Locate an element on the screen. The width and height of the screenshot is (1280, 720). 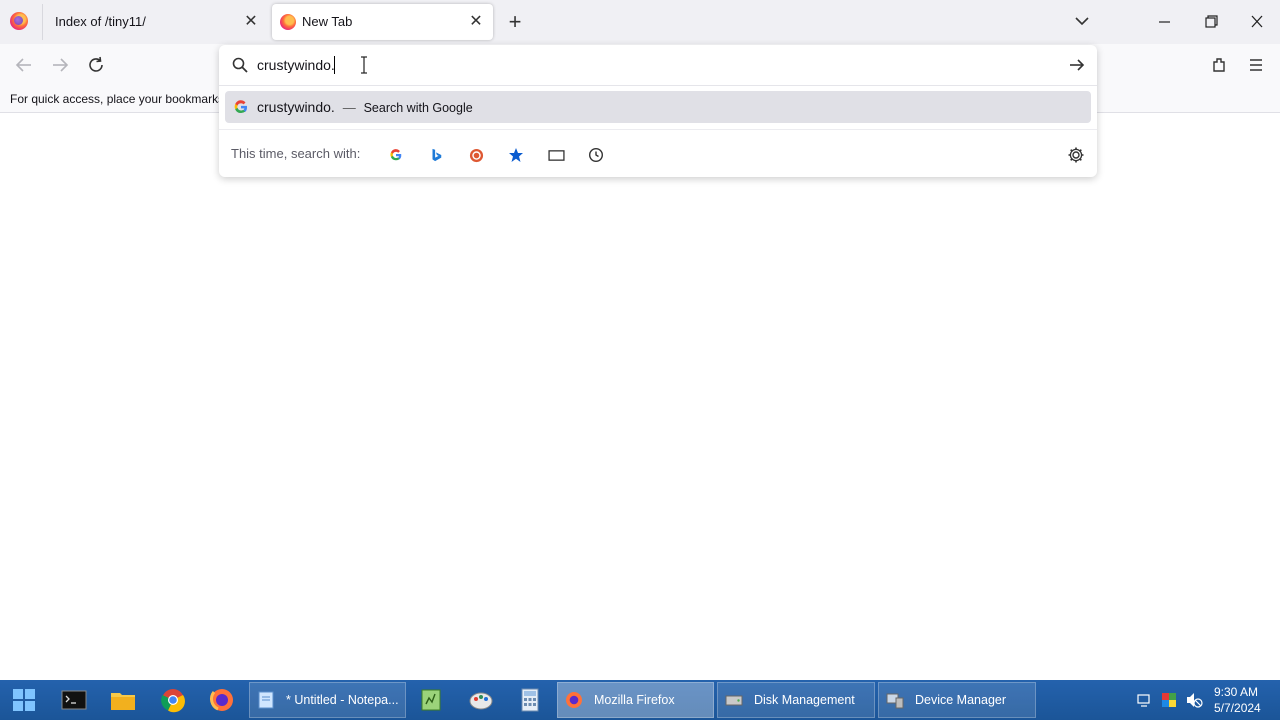
notepad-plus-icon is located at coordinates (431, 700).